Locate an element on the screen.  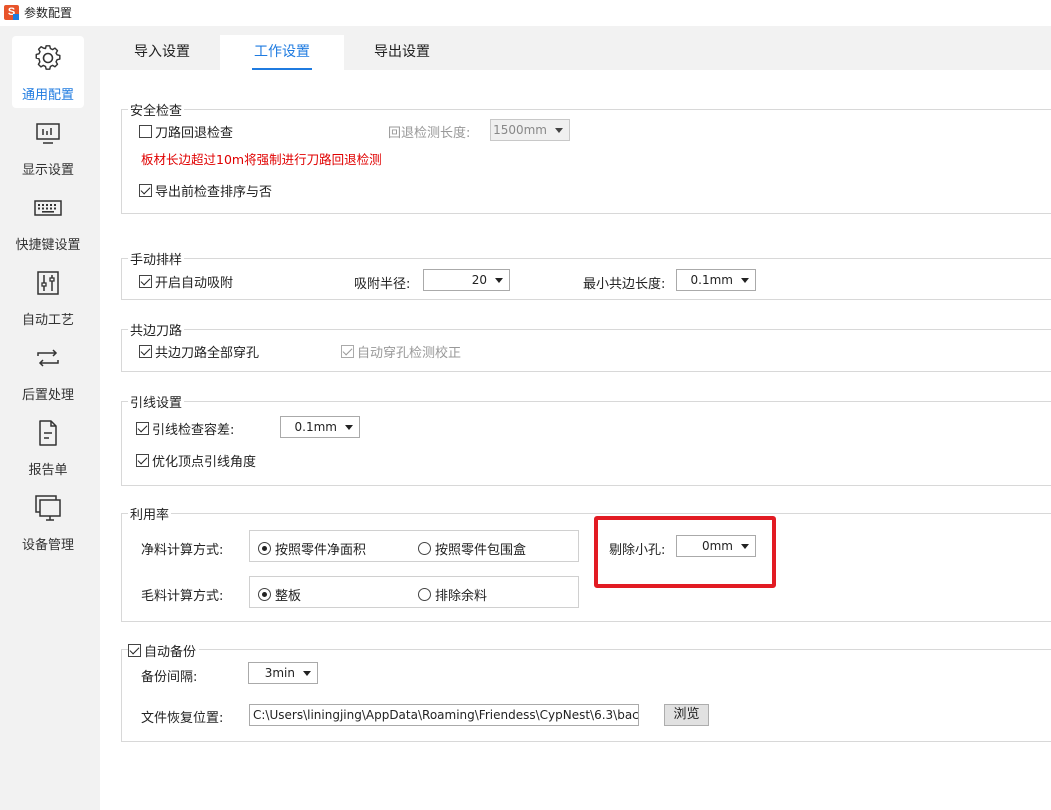
sliders-icon is located at coordinates (48, 283).